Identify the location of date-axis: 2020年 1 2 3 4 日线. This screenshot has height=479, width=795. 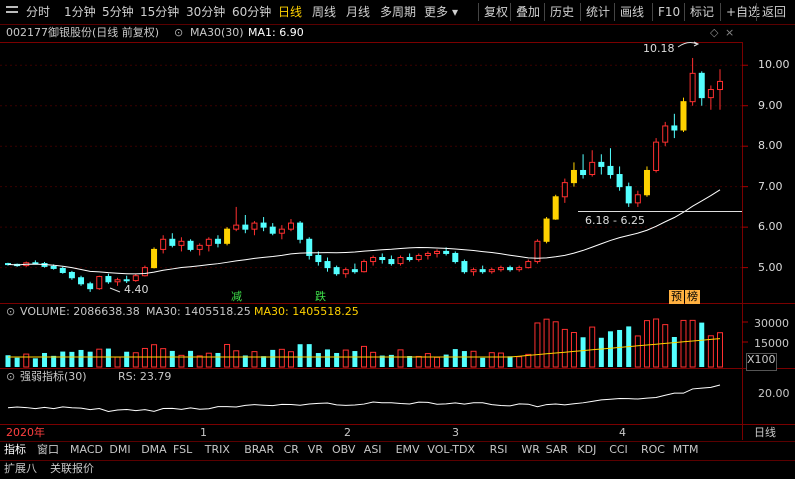
(397, 433).